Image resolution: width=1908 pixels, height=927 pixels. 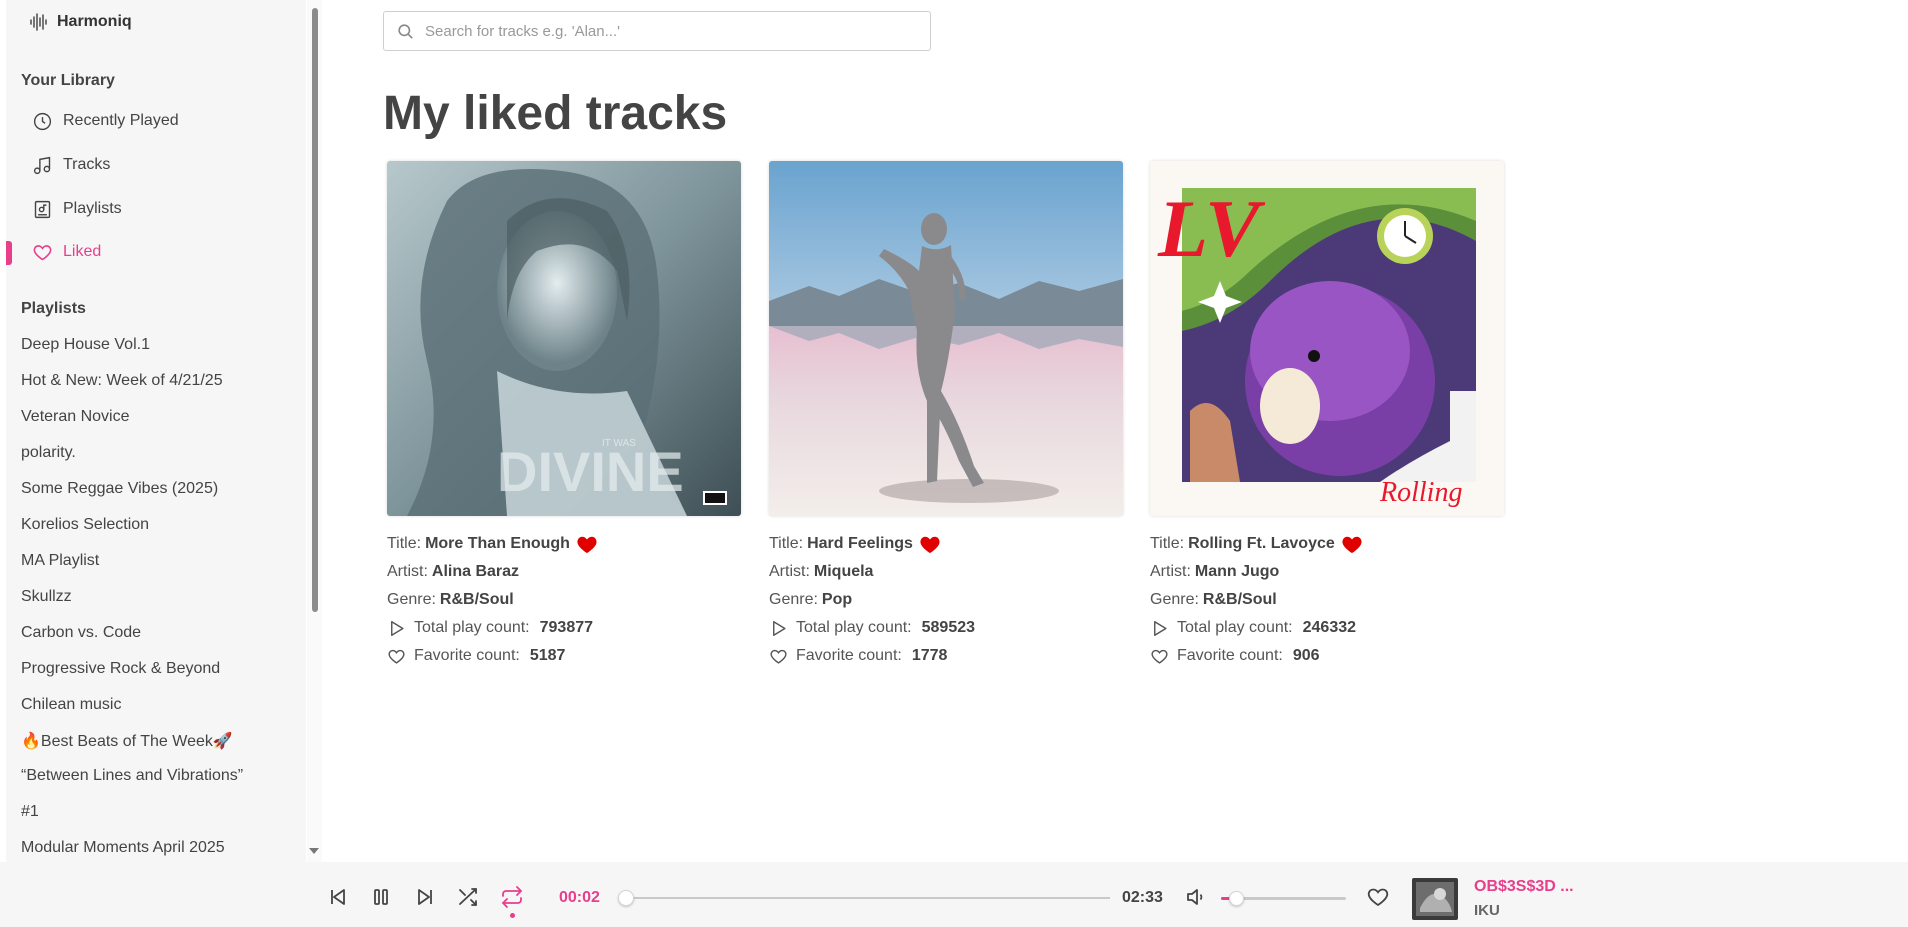 I want to click on album-cover, so click(x=946, y=338).